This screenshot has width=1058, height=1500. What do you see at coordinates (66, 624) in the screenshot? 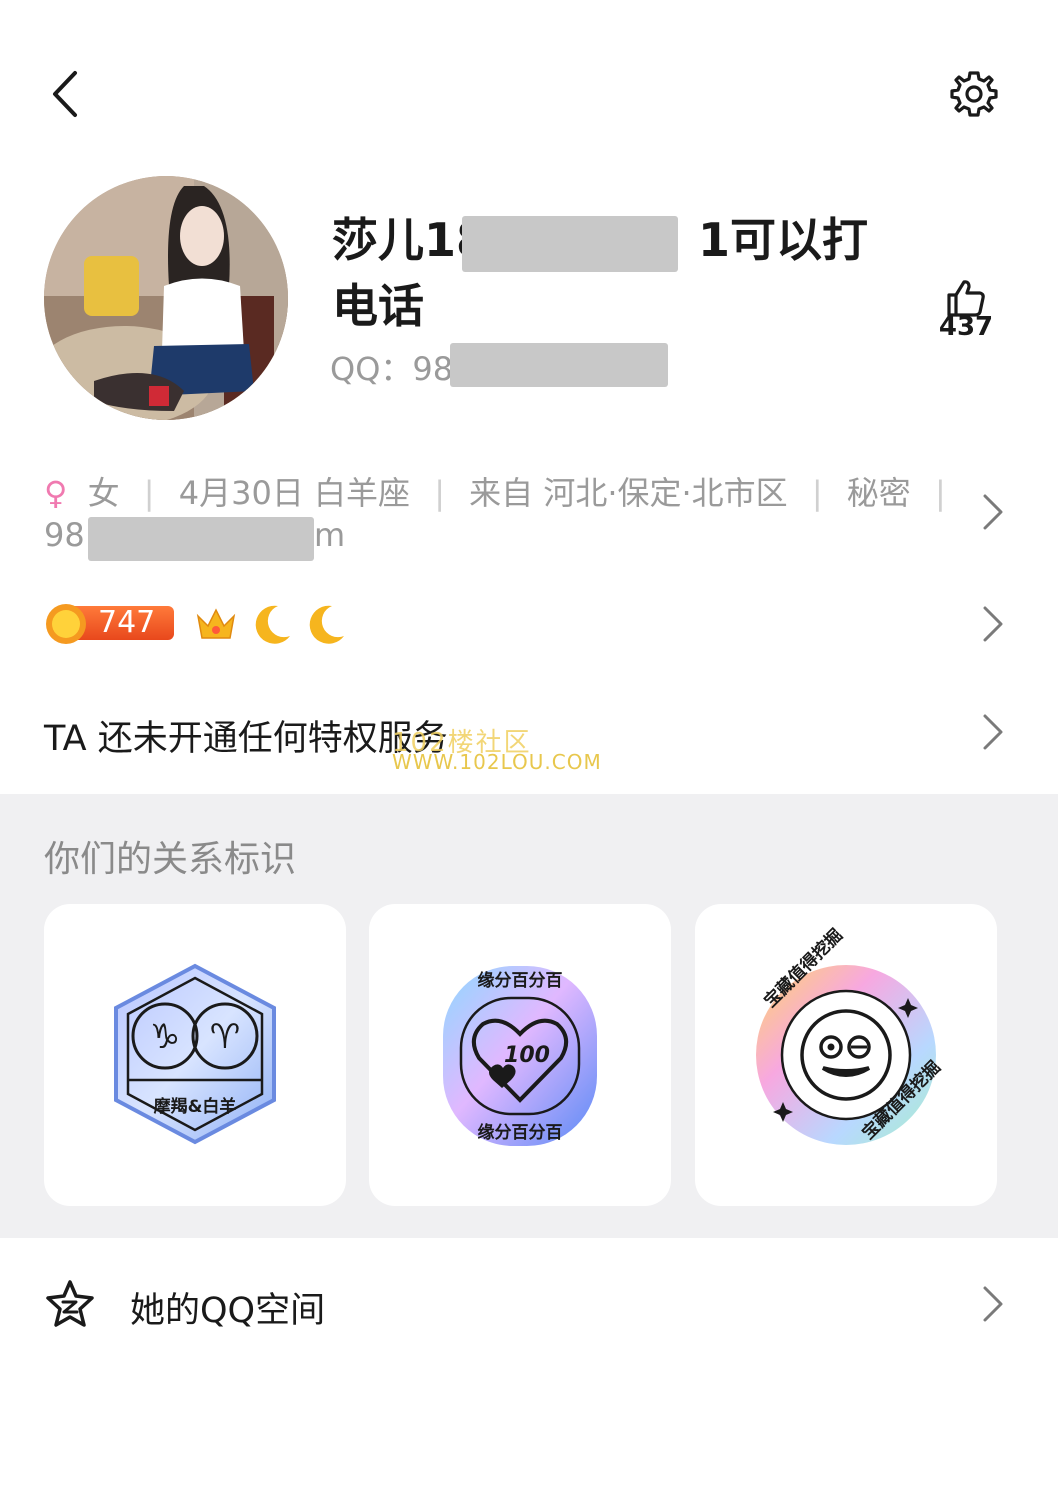
I see `sun-icon` at bounding box center [66, 624].